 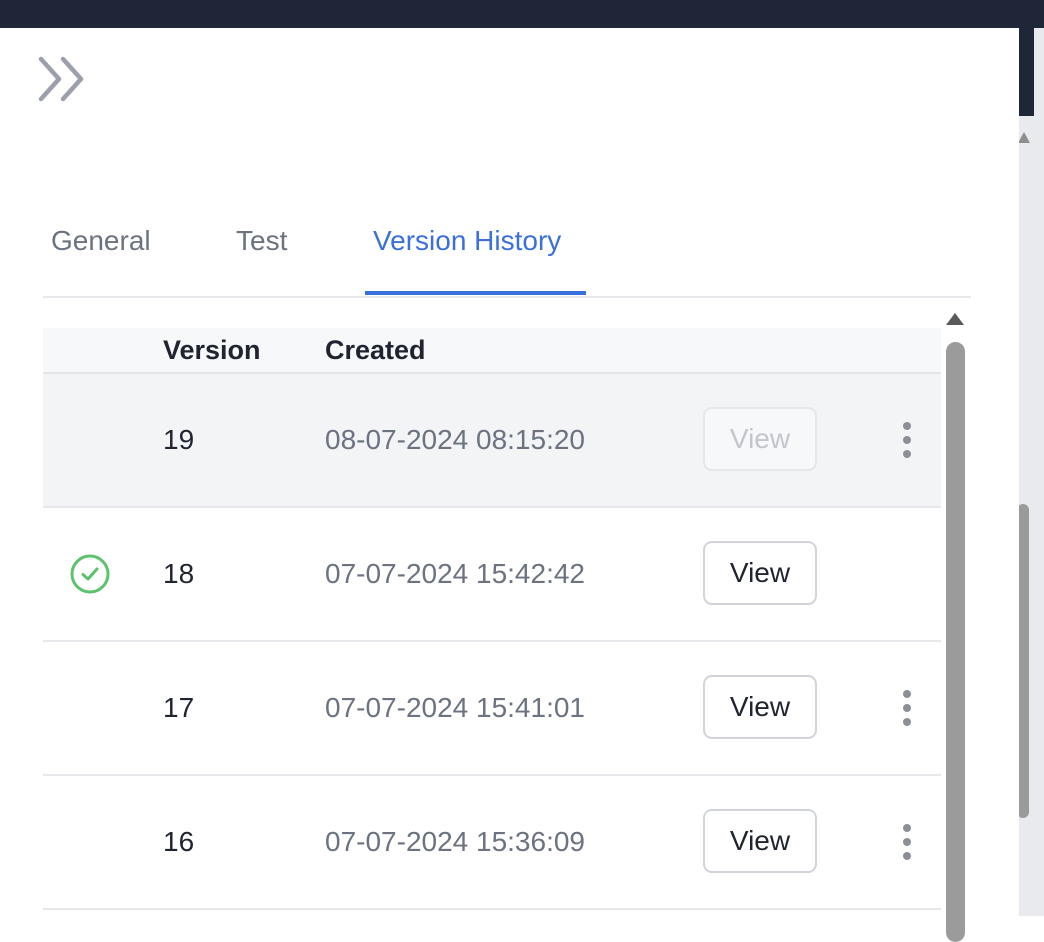 I want to click on scrollbar-thumb, so click(x=955, y=642).